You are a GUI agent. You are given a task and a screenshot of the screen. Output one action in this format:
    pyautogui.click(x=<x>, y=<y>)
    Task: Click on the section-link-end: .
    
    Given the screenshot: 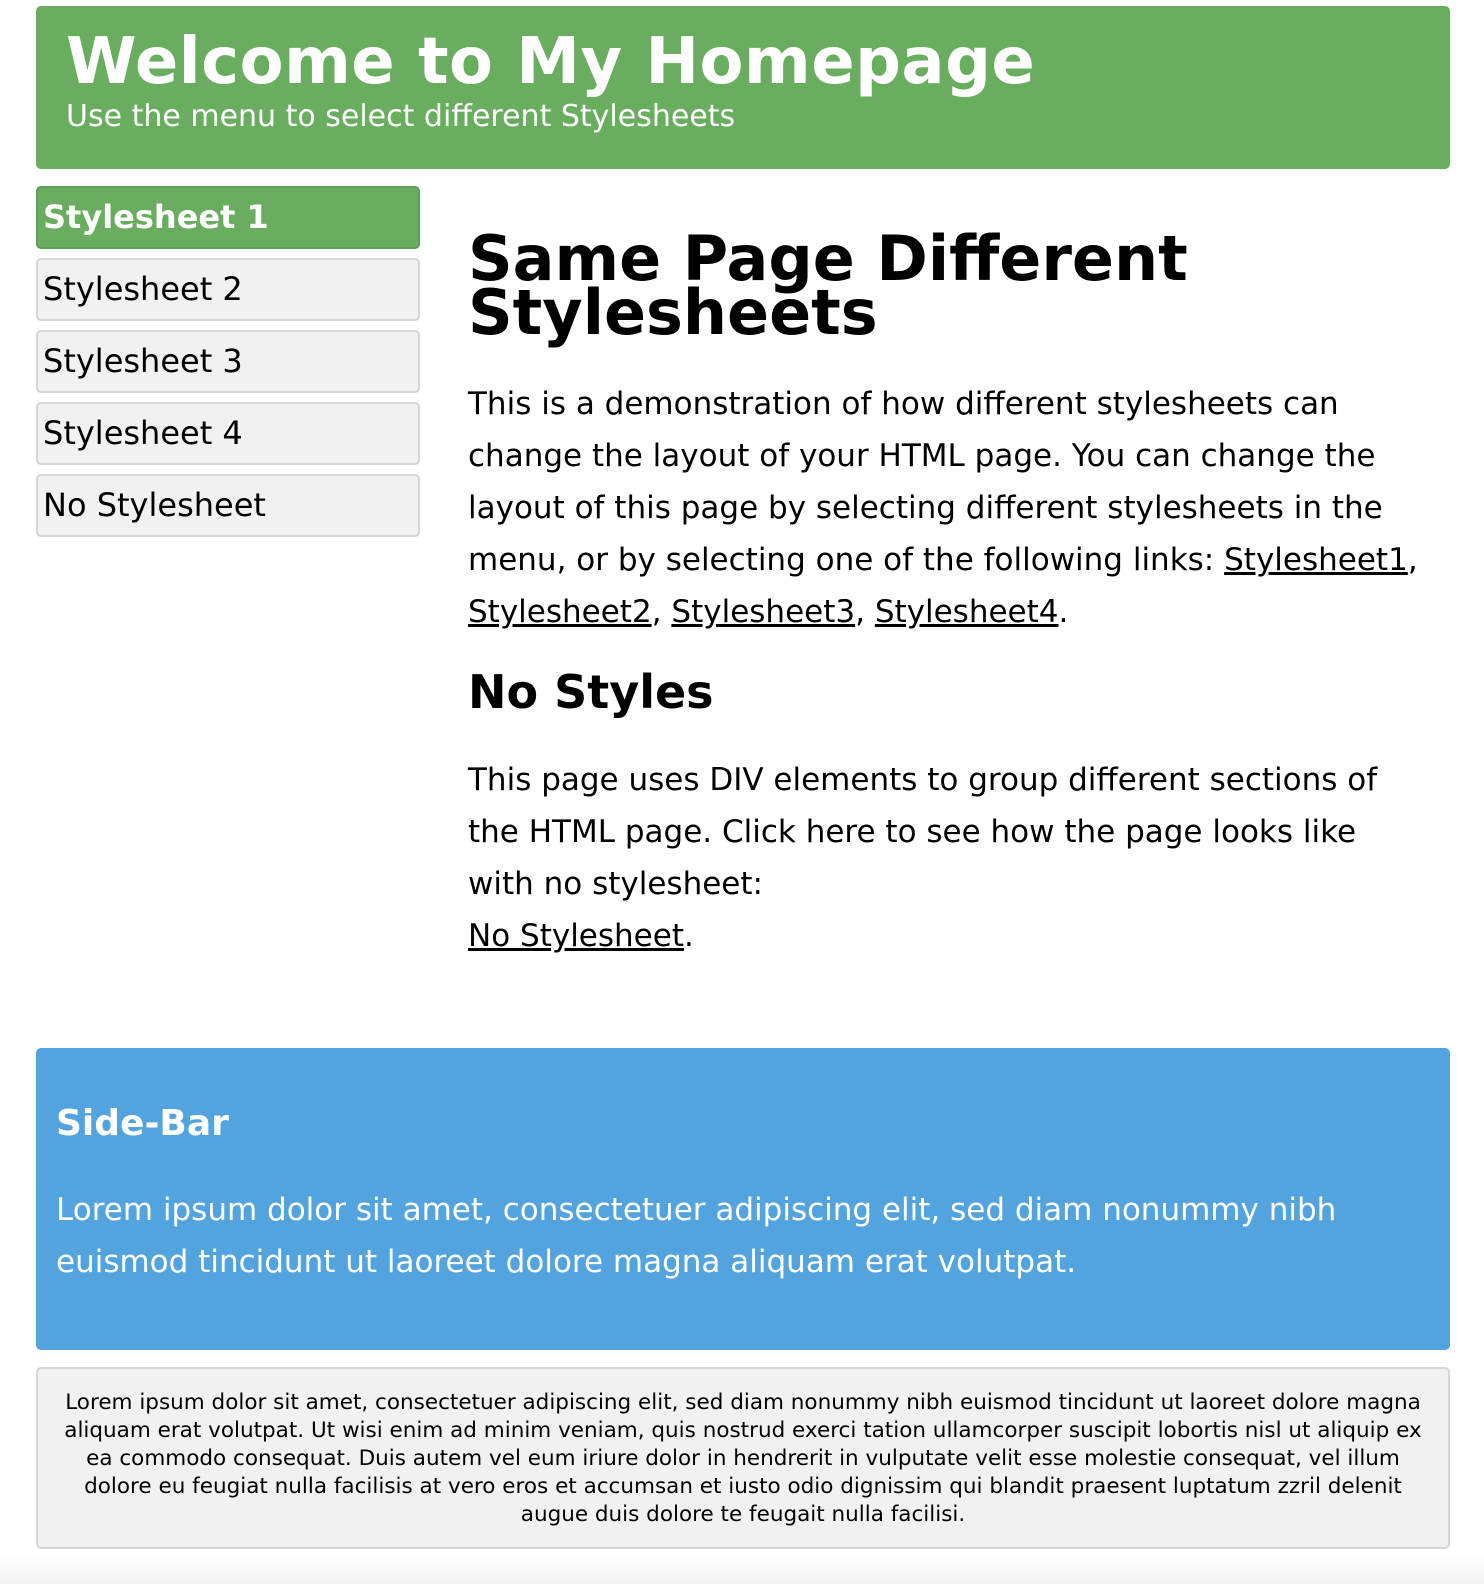 What is the action you would take?
    pyautogui.click(x=688, y=936)
    